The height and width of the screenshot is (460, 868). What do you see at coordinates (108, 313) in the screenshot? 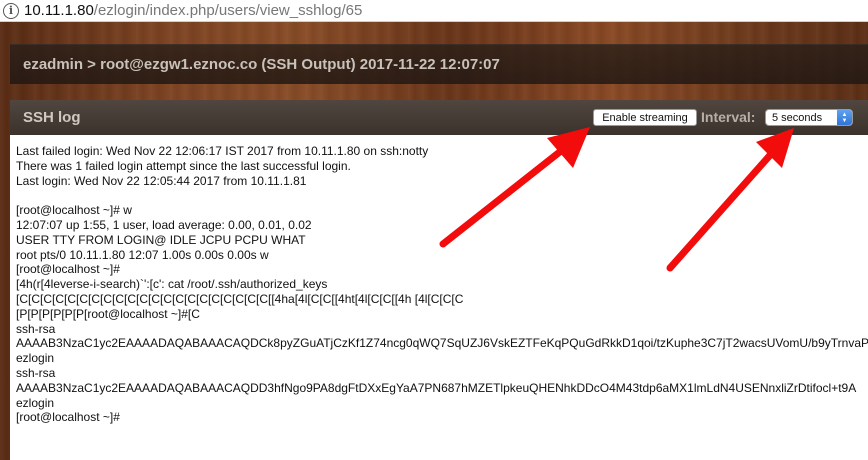
I see `log-line: [P[P[P[P[P[P[root@localhost ~]#[C` at bounding box center [108, 313].